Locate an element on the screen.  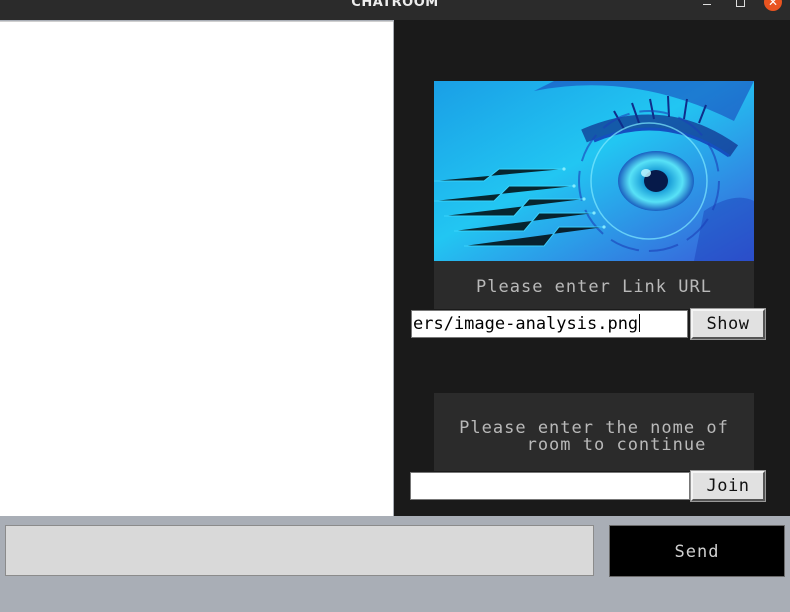
room-name-input is located at coordinates (550, 486).